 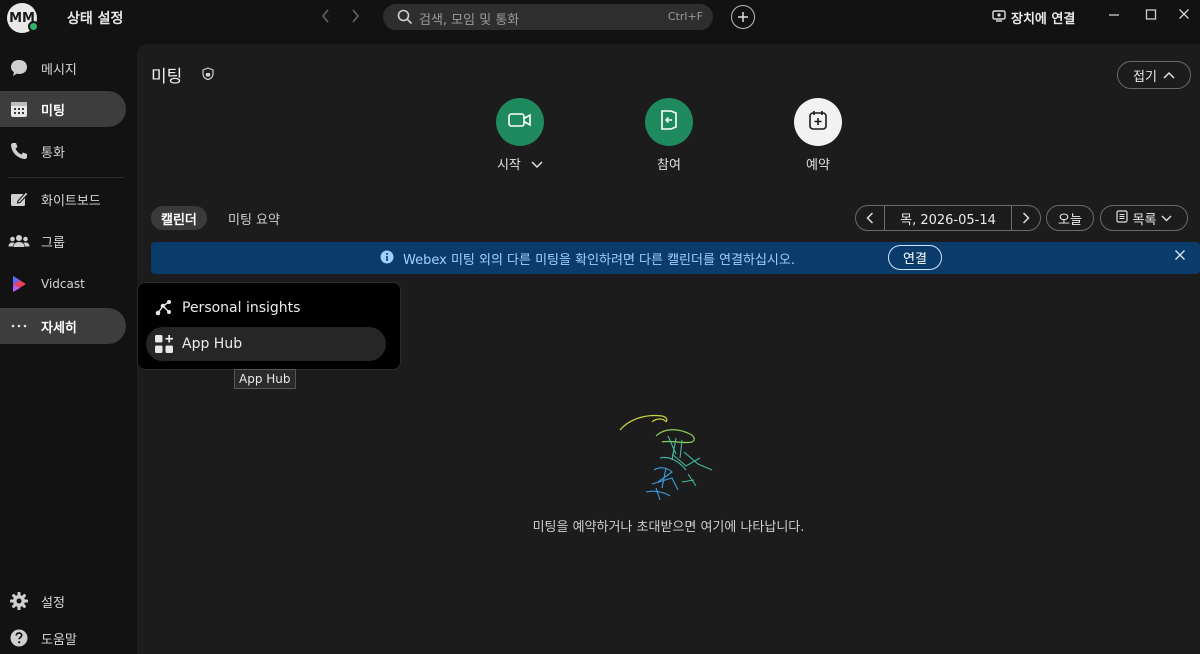 I want to click on sidebar-item-label: 메시지, so click(x=59, y=70).